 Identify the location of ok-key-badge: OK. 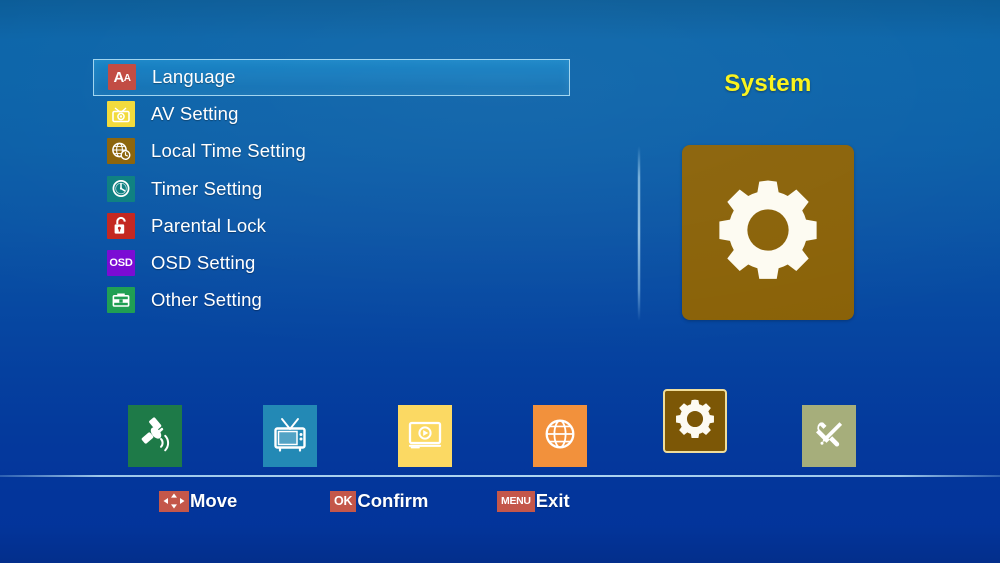
(343, 501).